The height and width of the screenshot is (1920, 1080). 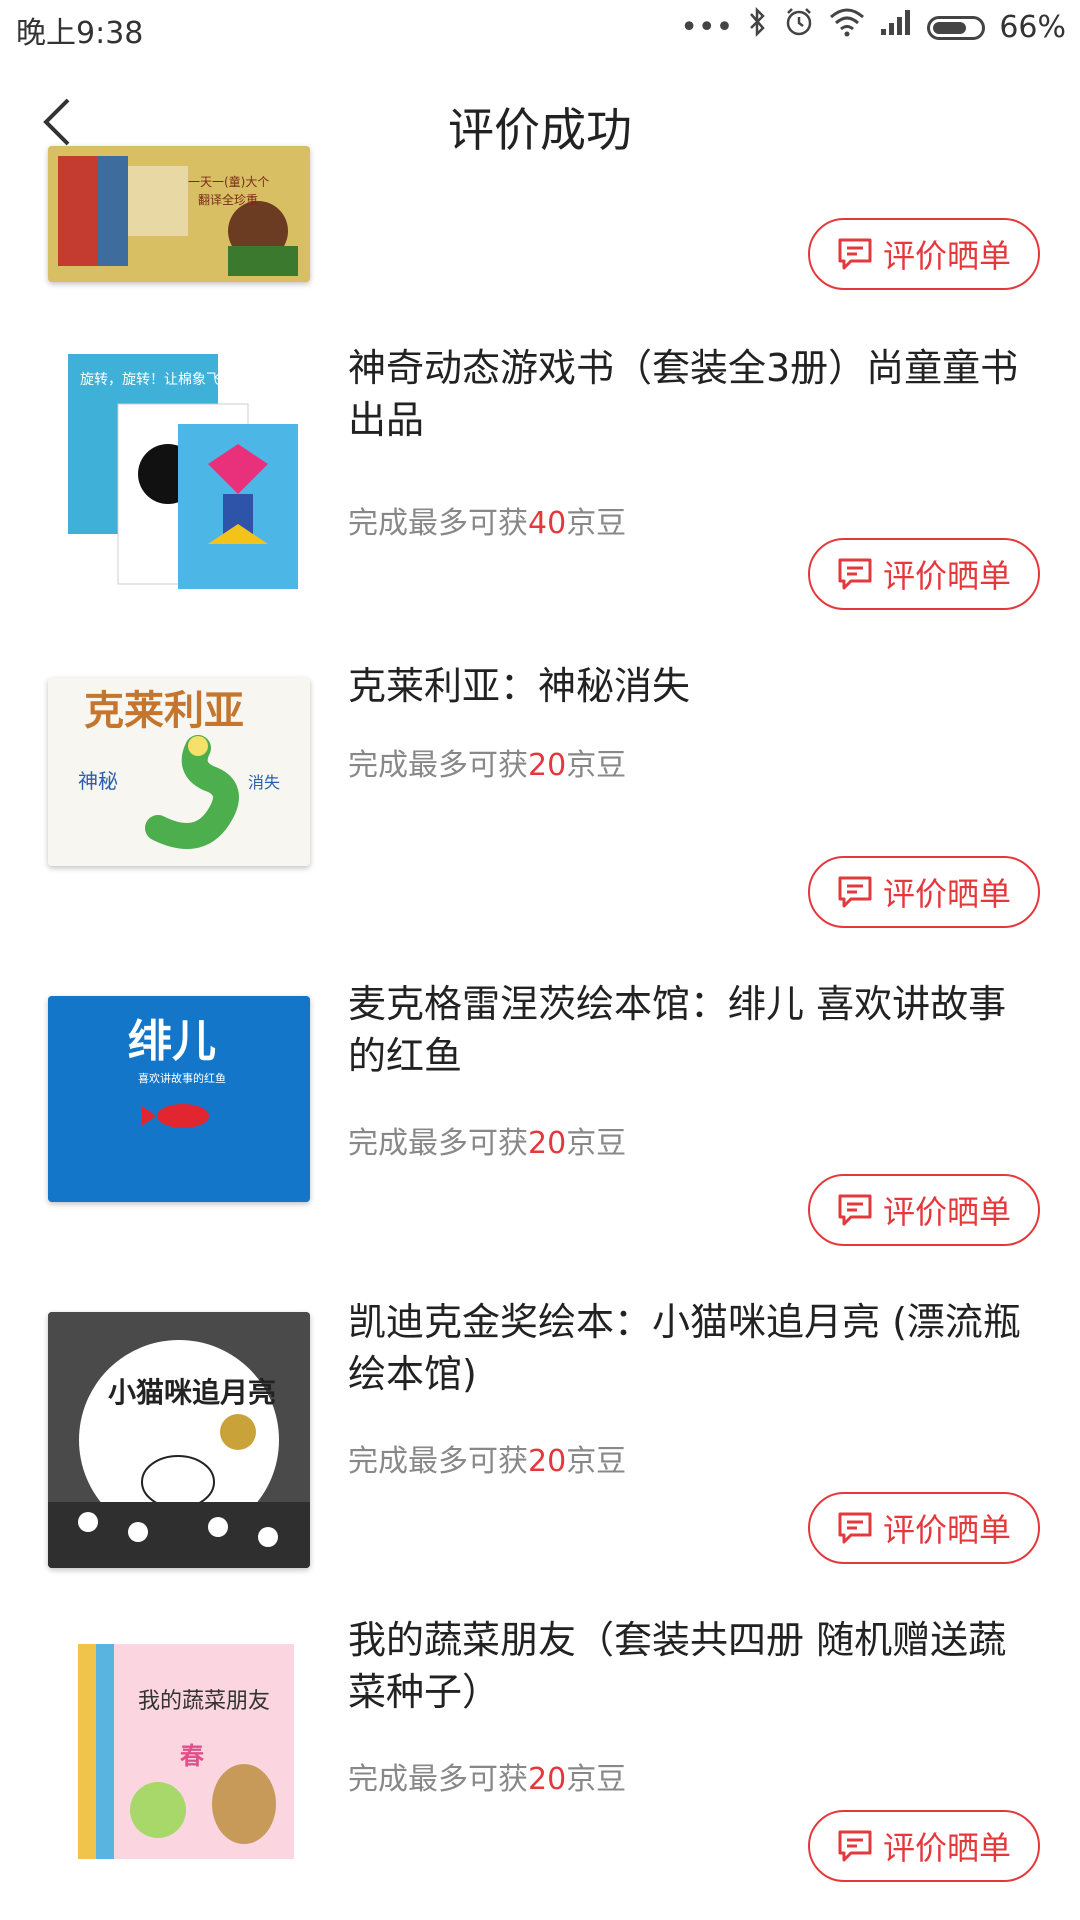 I want to click on product-cover-image: 一天一(童)大个 翻译全珍重, so click(x=179, y=214).